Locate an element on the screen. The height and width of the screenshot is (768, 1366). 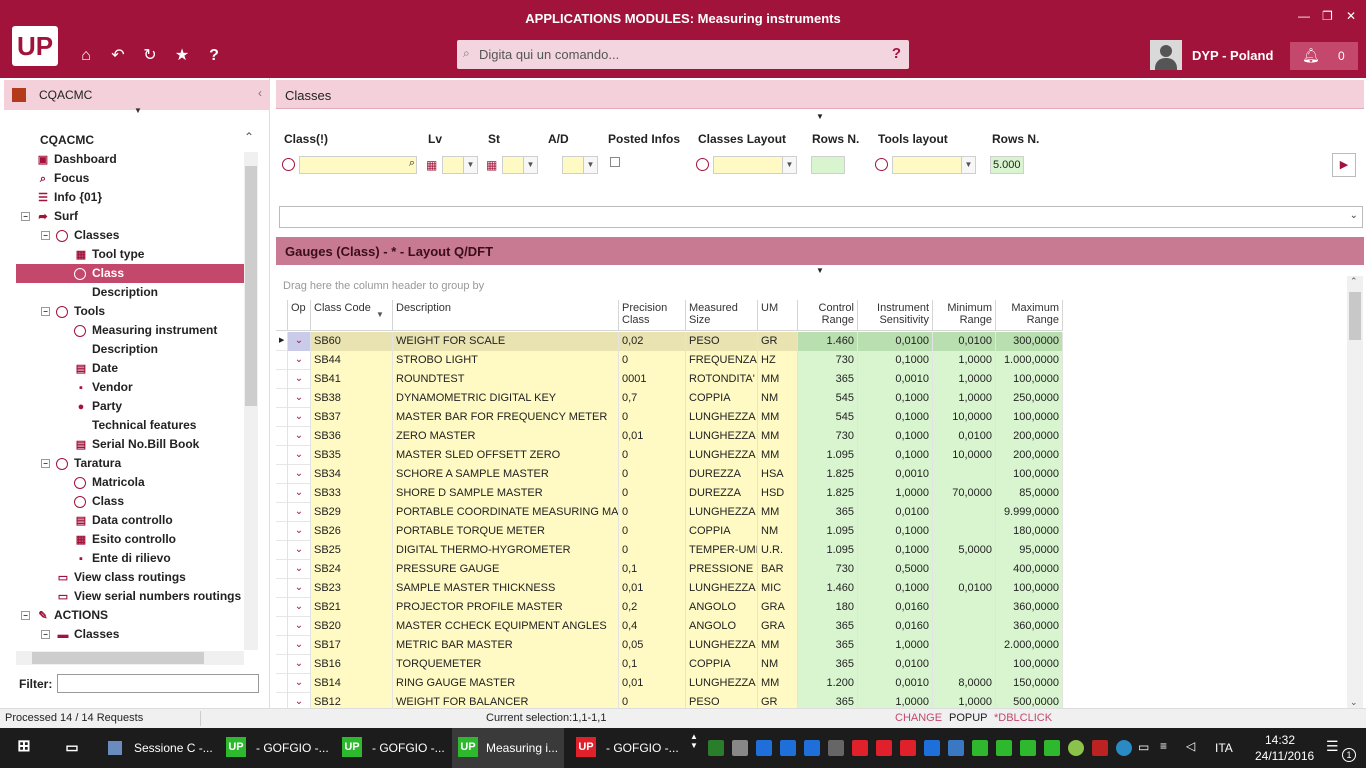
table-cell: HSA is located at coordinates (778, 474).